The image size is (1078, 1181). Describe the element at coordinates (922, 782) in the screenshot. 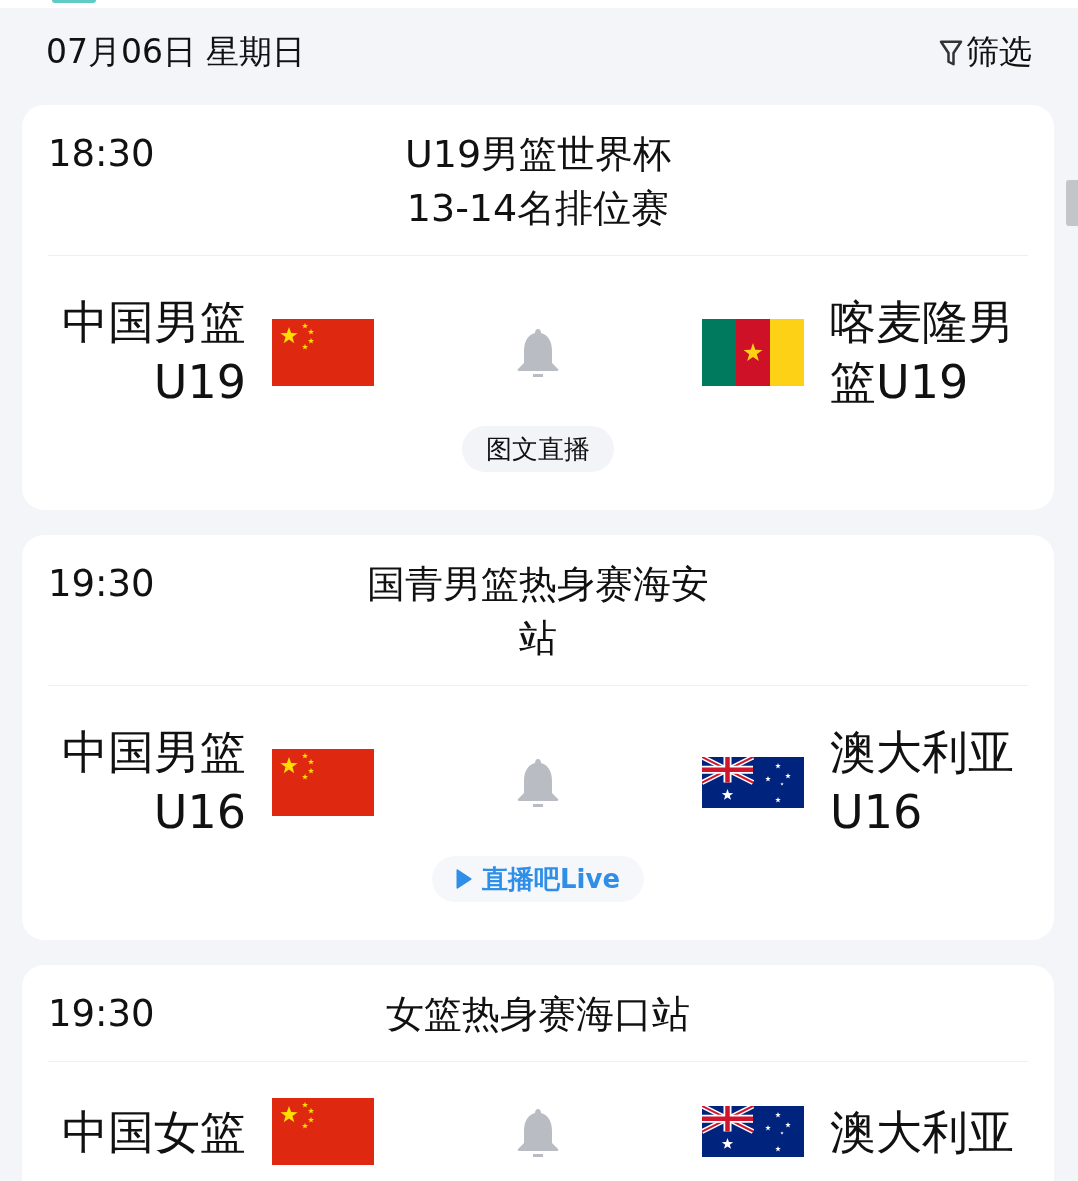

I see `team-name: 澳大利亚 U16` at that location.